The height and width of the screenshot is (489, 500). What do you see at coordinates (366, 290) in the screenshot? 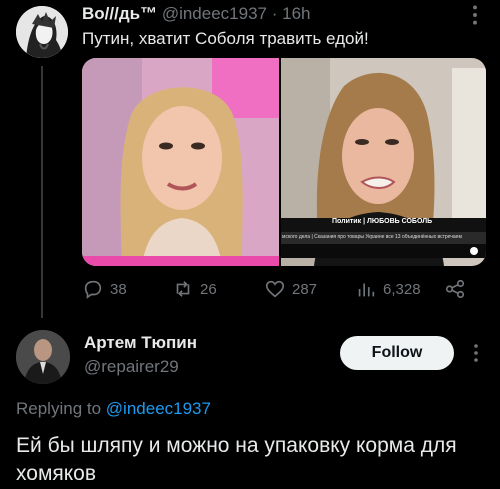
I see `views-chart-icon` at bounding box center [366, 290].